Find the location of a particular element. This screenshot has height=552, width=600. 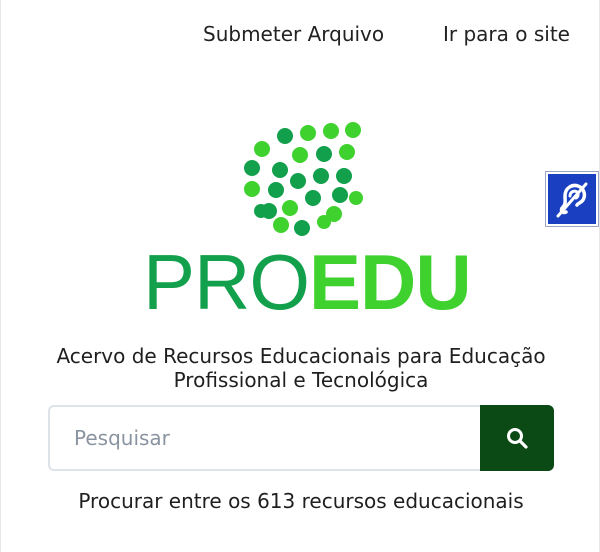

proedu-logo-mark is located at coordinates (301, 180).